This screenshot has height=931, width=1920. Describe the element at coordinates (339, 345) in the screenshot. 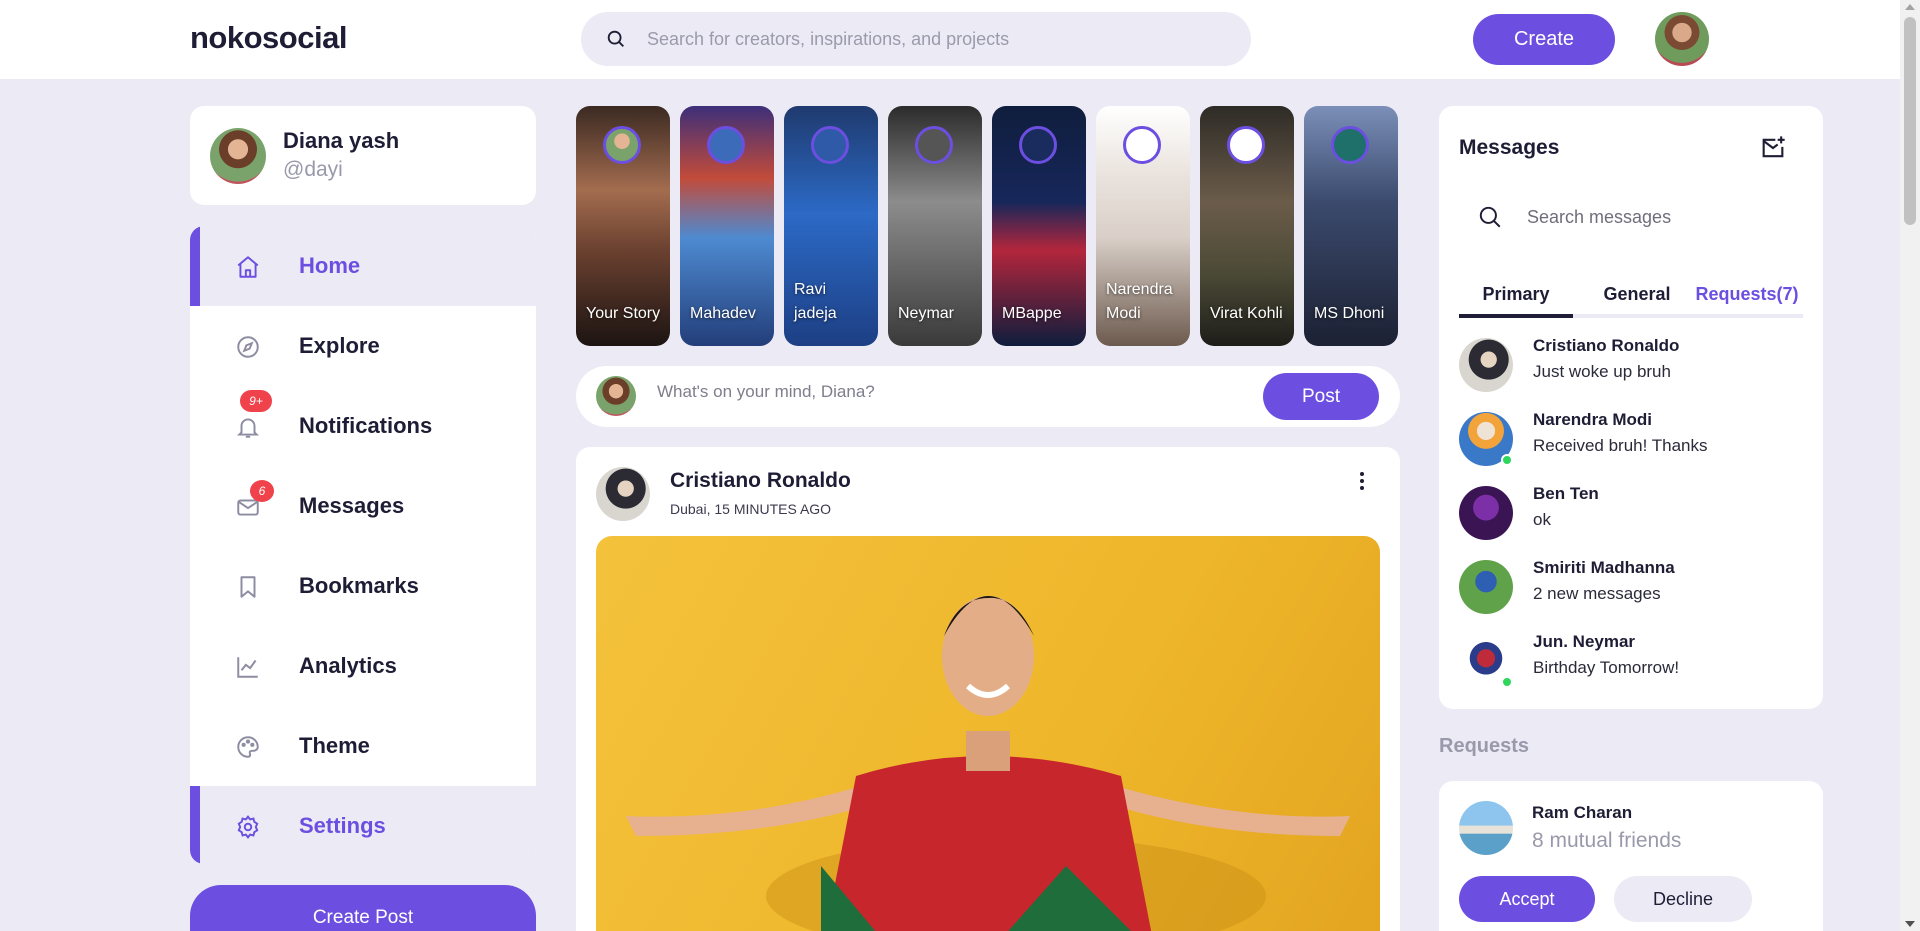

I see `sidebar-item-label: Explore` at that location.